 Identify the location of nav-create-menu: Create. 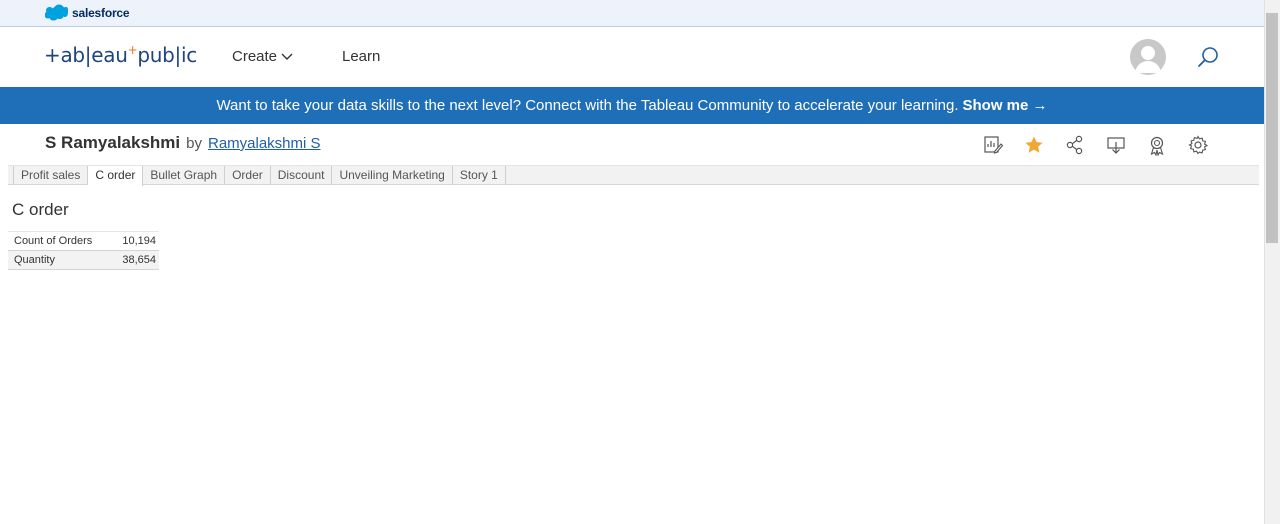
(262, 56).